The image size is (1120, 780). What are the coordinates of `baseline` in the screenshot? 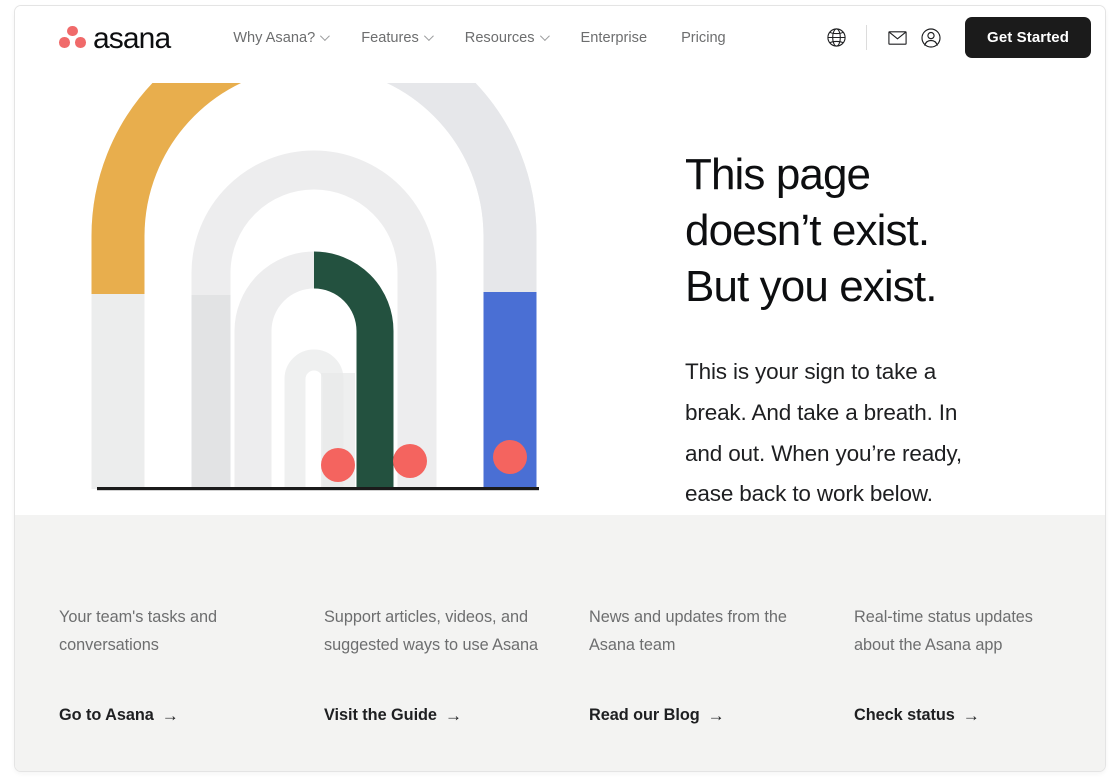 It's located at (318, 489).